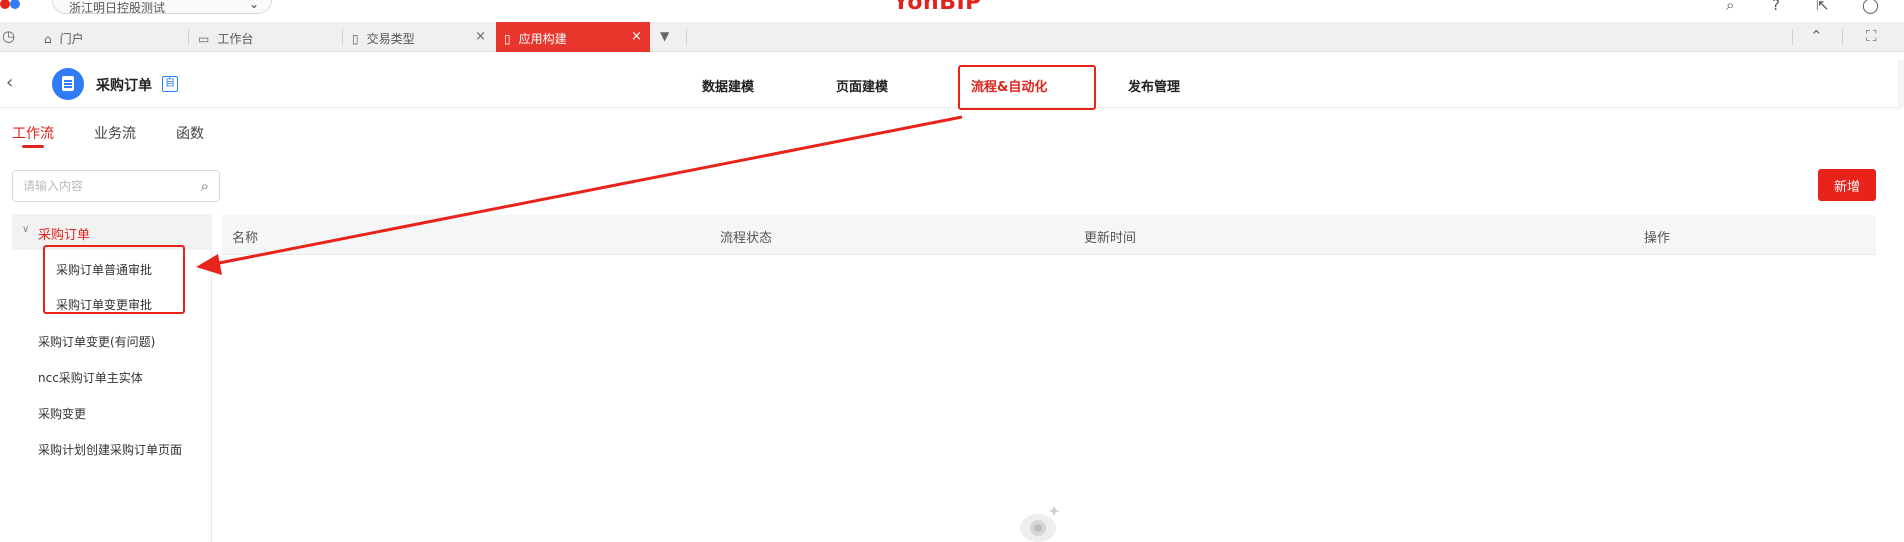  What do you see at coordinates (390, 39) in the screenshot?
I see `tab-label: 交易类型` at bounding box center [390, 39].